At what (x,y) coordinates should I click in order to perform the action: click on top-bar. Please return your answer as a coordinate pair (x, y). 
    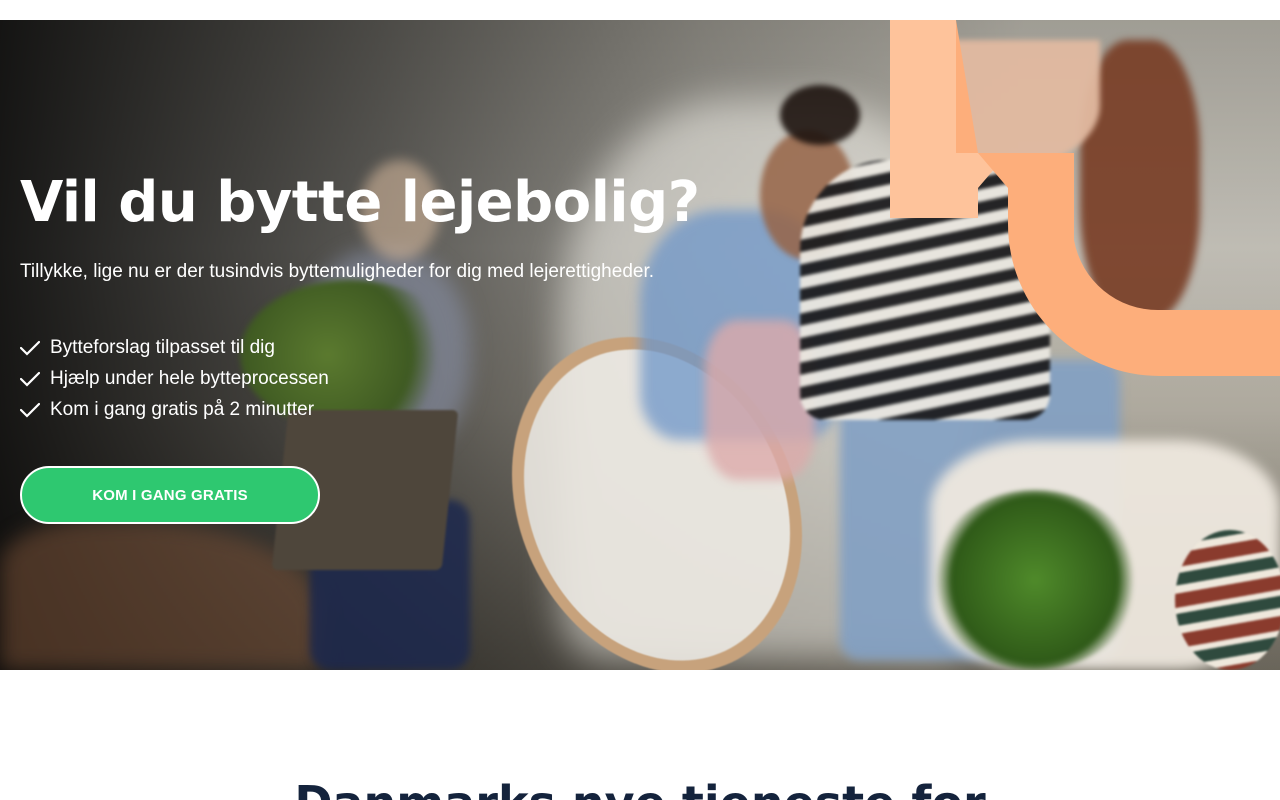
    Looking at the image, I should click on (640, 10).